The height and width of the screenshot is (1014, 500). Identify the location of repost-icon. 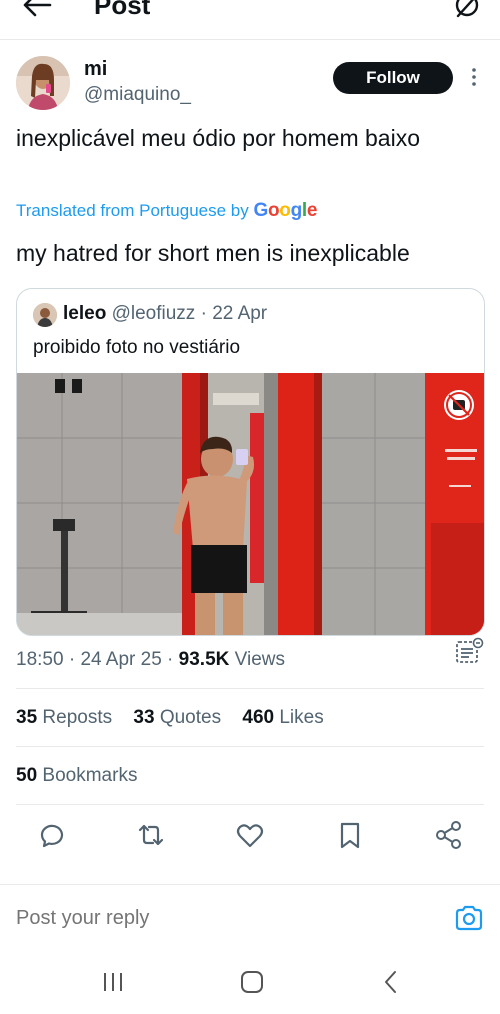
(151, 835).